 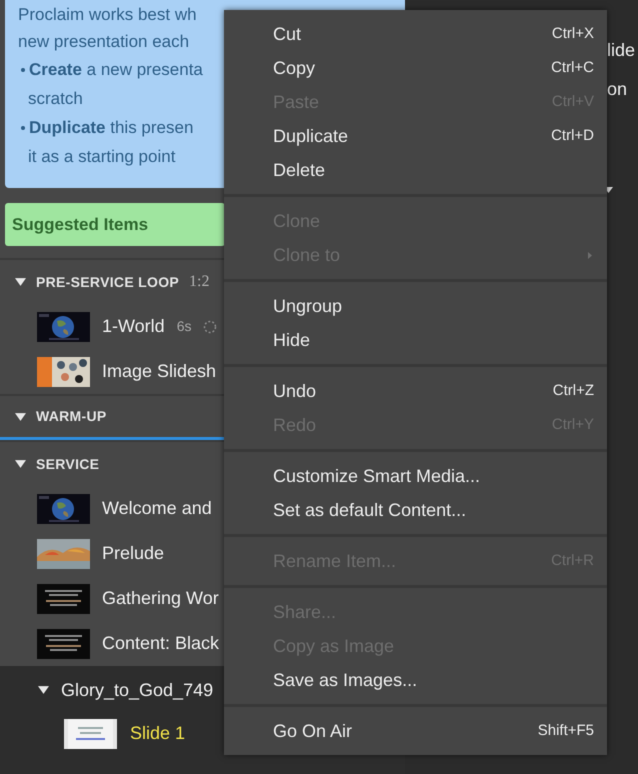 What do you see at coordinates (107, 15) in the screenshot?
I see `info-text: Proclaim works best wh` at bounding box center [107, 15].